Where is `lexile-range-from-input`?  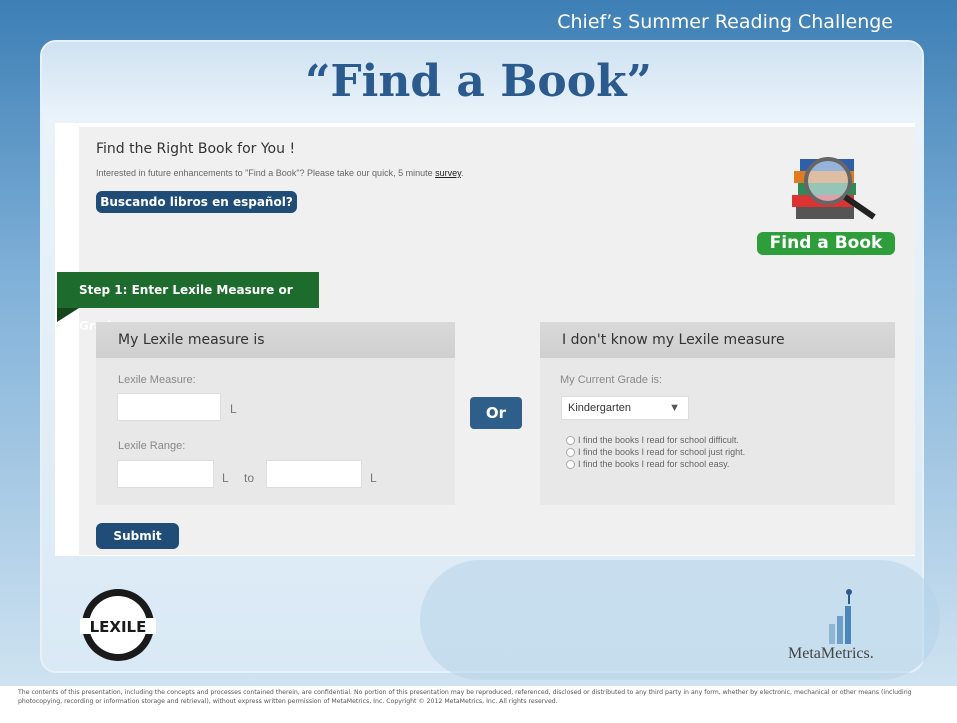 lexile-range-from-input is located at coordinates (165, 474).